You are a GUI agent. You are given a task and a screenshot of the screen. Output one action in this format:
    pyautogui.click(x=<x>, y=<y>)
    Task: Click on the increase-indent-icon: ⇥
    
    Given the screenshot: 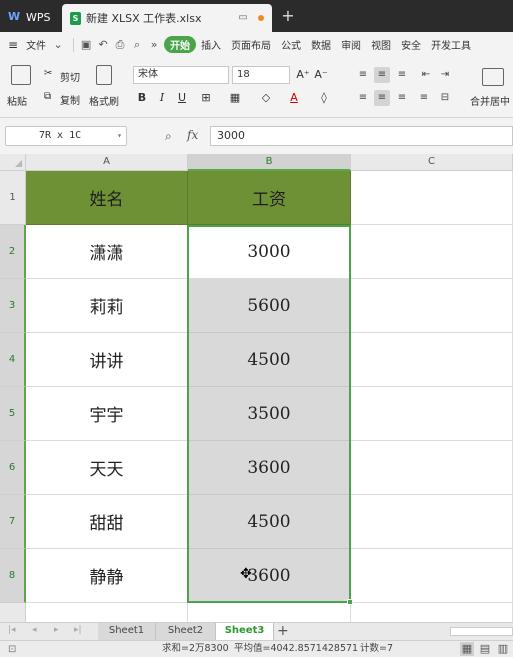 What is the action you would take?
    pyautogui.click(x=445, y=75)
    